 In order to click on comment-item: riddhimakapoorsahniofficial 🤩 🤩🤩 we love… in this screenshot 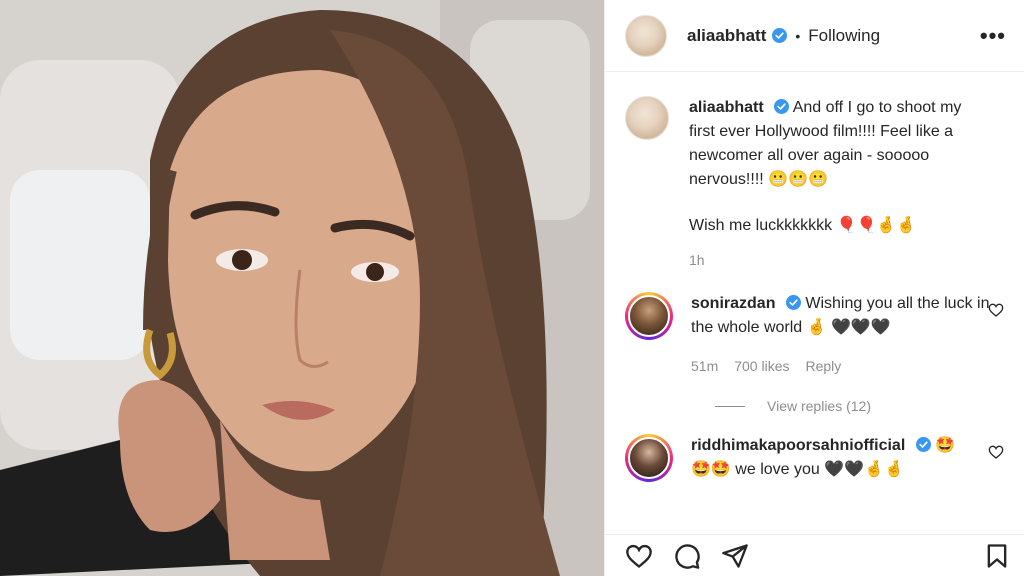, I will do `click(815, 458)`.